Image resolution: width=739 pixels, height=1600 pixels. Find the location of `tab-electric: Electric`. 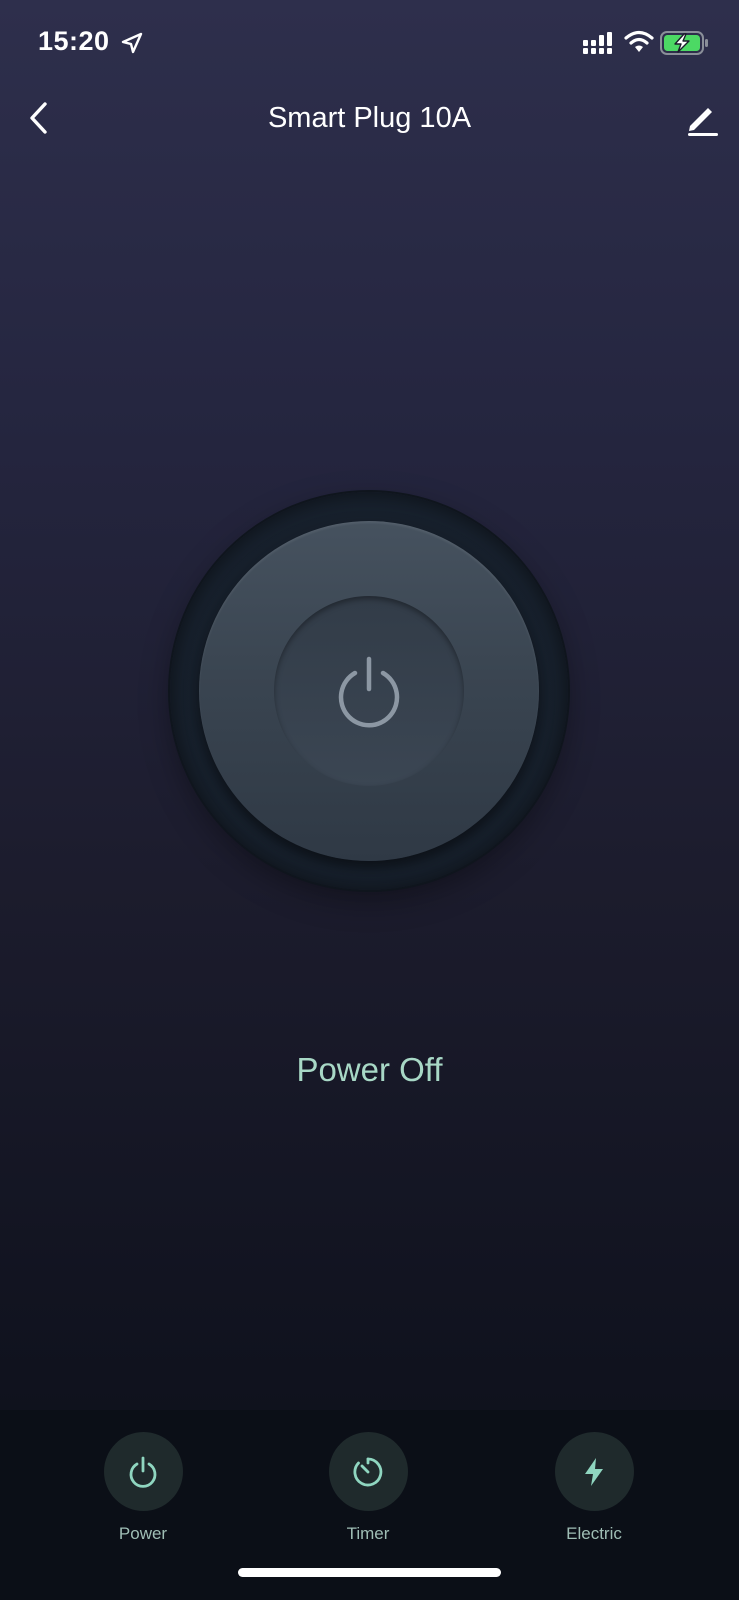

tab-electric: Electric is located at coordinates (594, 1488).